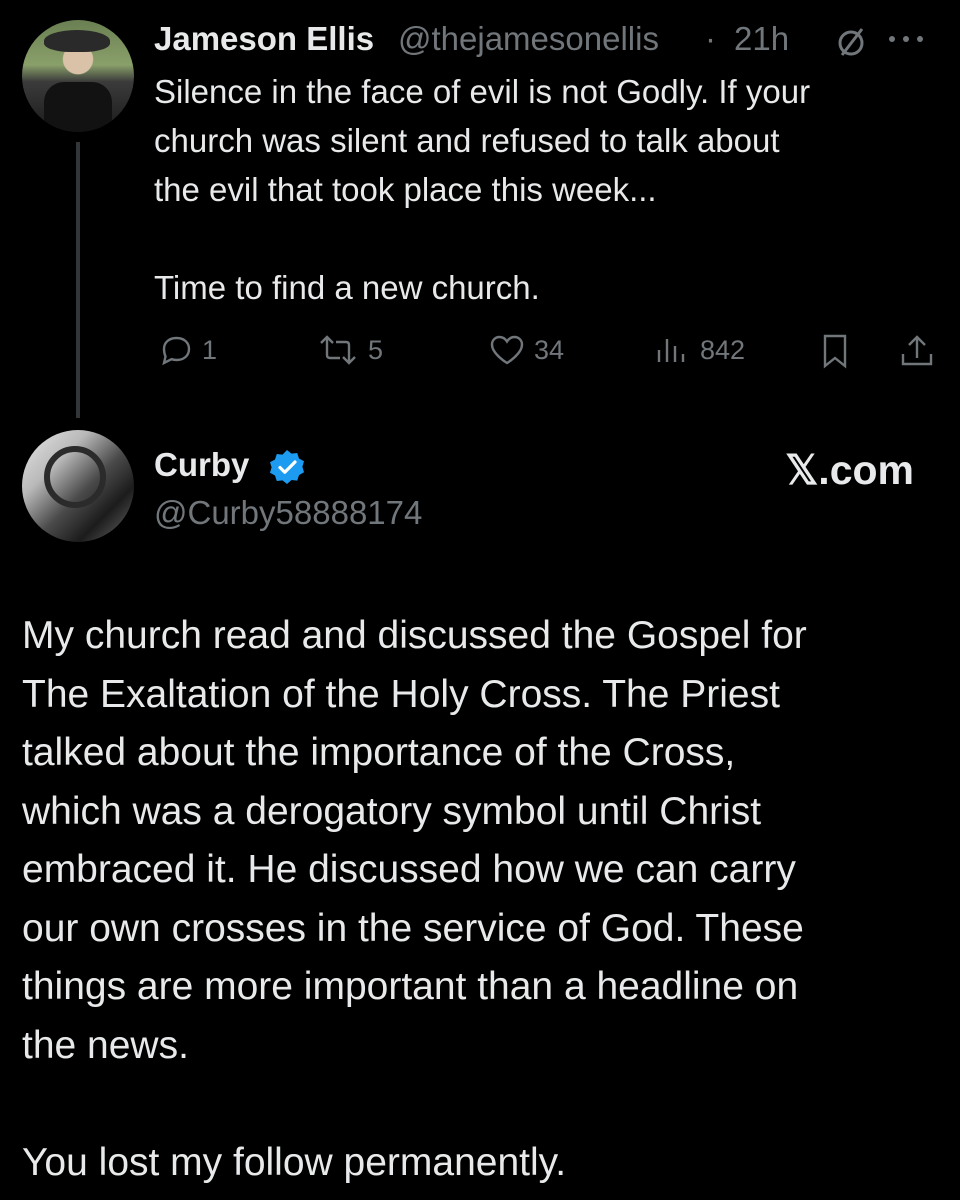 This screenshot has width=960, height=1200. I want to click on repost-button: 5, so click(349, 350).